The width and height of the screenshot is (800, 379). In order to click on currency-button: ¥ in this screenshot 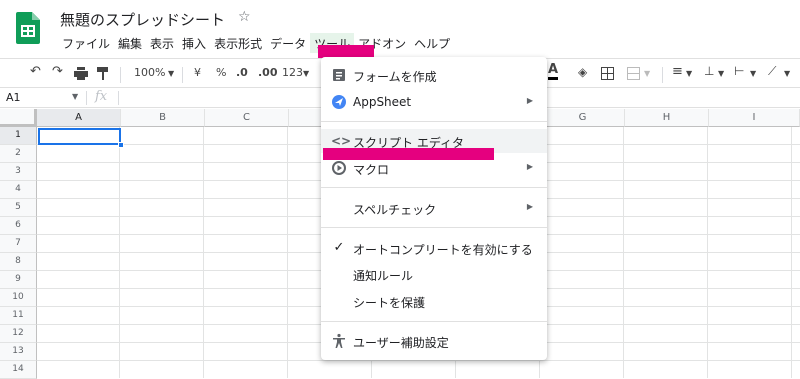, I will do `click(197, 72)`.